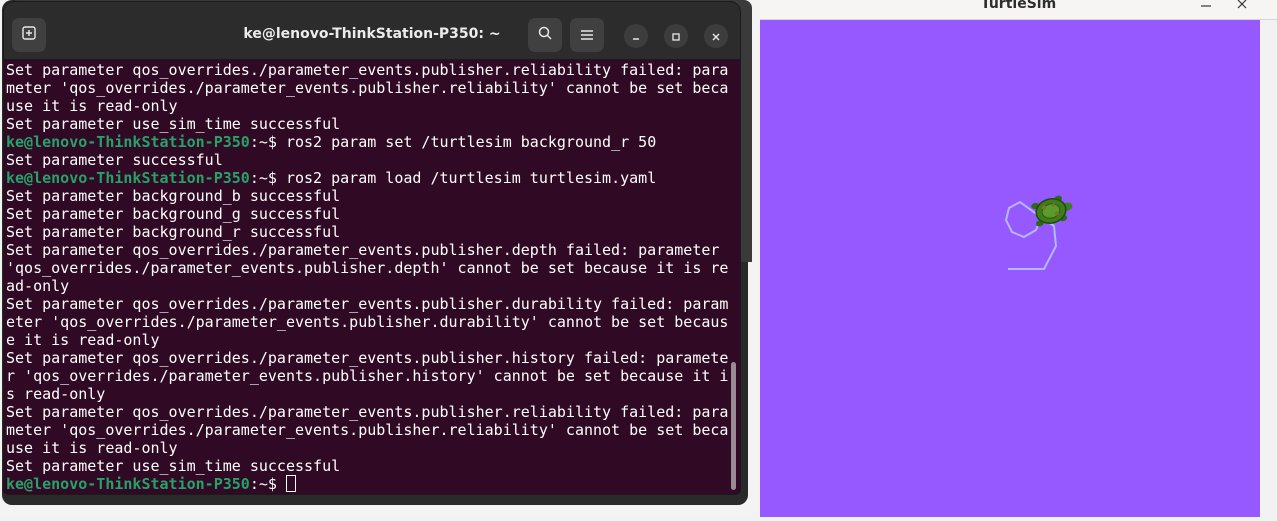  Describe the element at coordinates (369, 232) in the screenshot. I see `terminal-line: Set parameter background_r successful` at that location.